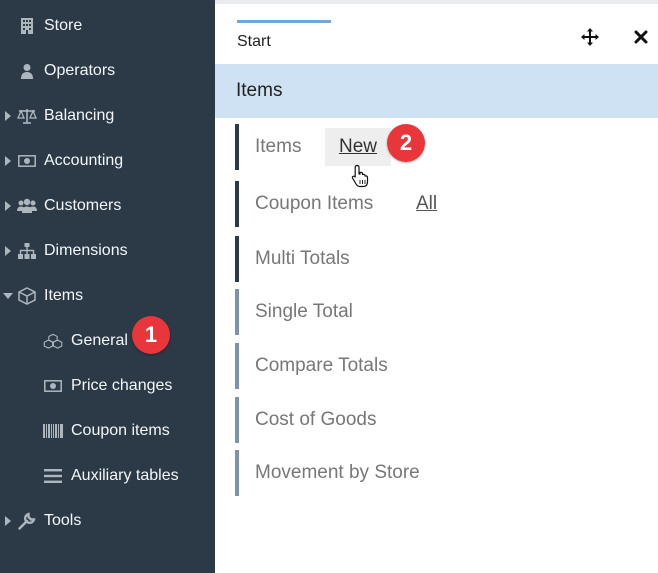  I want to click on cube-icon, so click(27, 296).